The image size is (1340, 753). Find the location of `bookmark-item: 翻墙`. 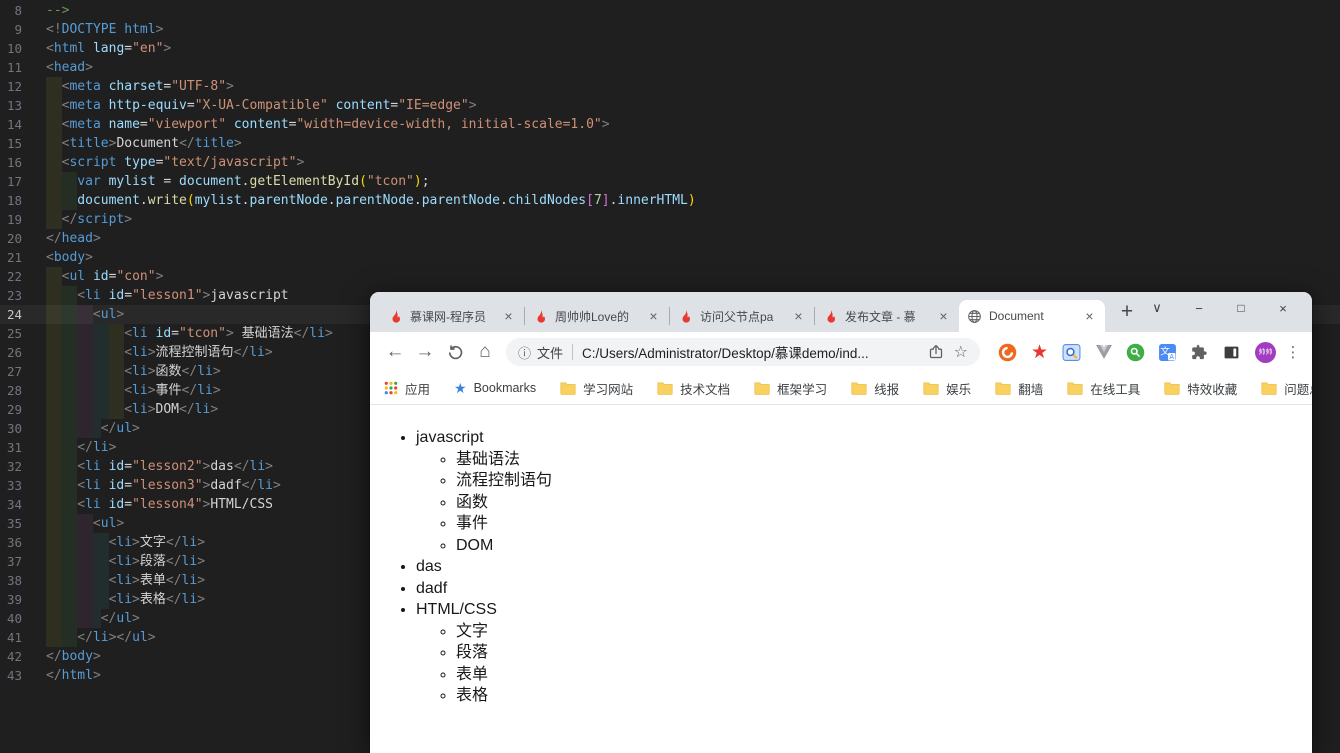

bookmark-item: 翻墙 is located at coordinates (1019, 388).